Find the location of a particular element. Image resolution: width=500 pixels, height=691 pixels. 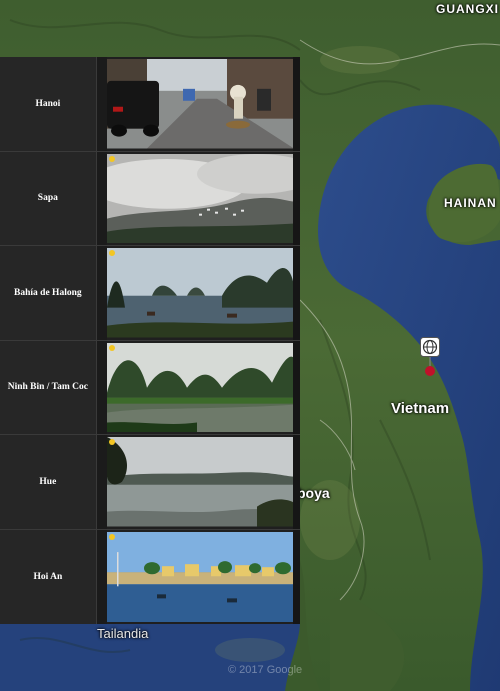

destination-label: Bahía de Halong is located at coordinates (48, 293).